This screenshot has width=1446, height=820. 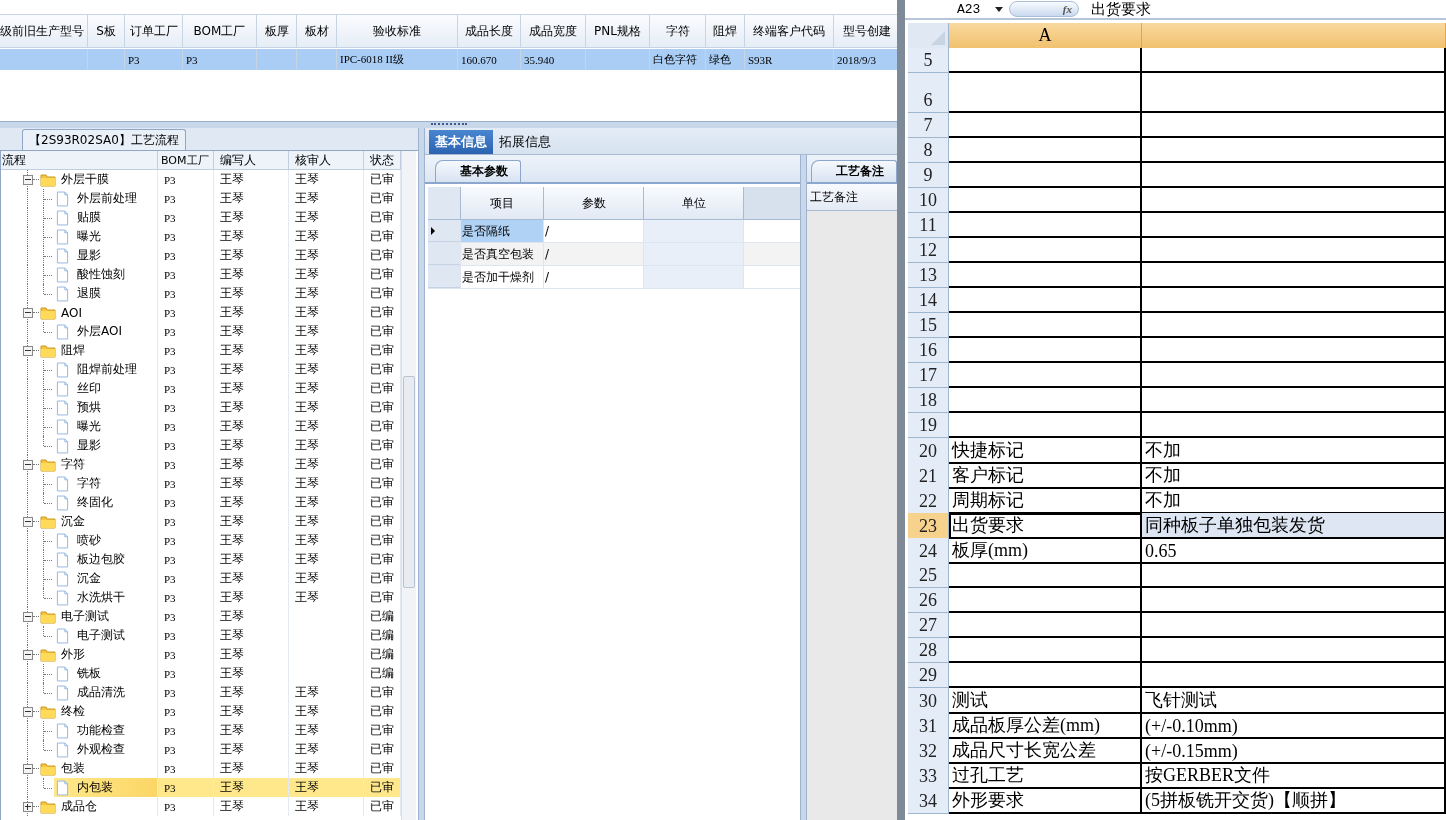 What do you see at coordinates (201, 407) in the screenshot?
I see `tree-row: 预烘 P3 王琴 王琴 已审` at bounding box center [201, 407].